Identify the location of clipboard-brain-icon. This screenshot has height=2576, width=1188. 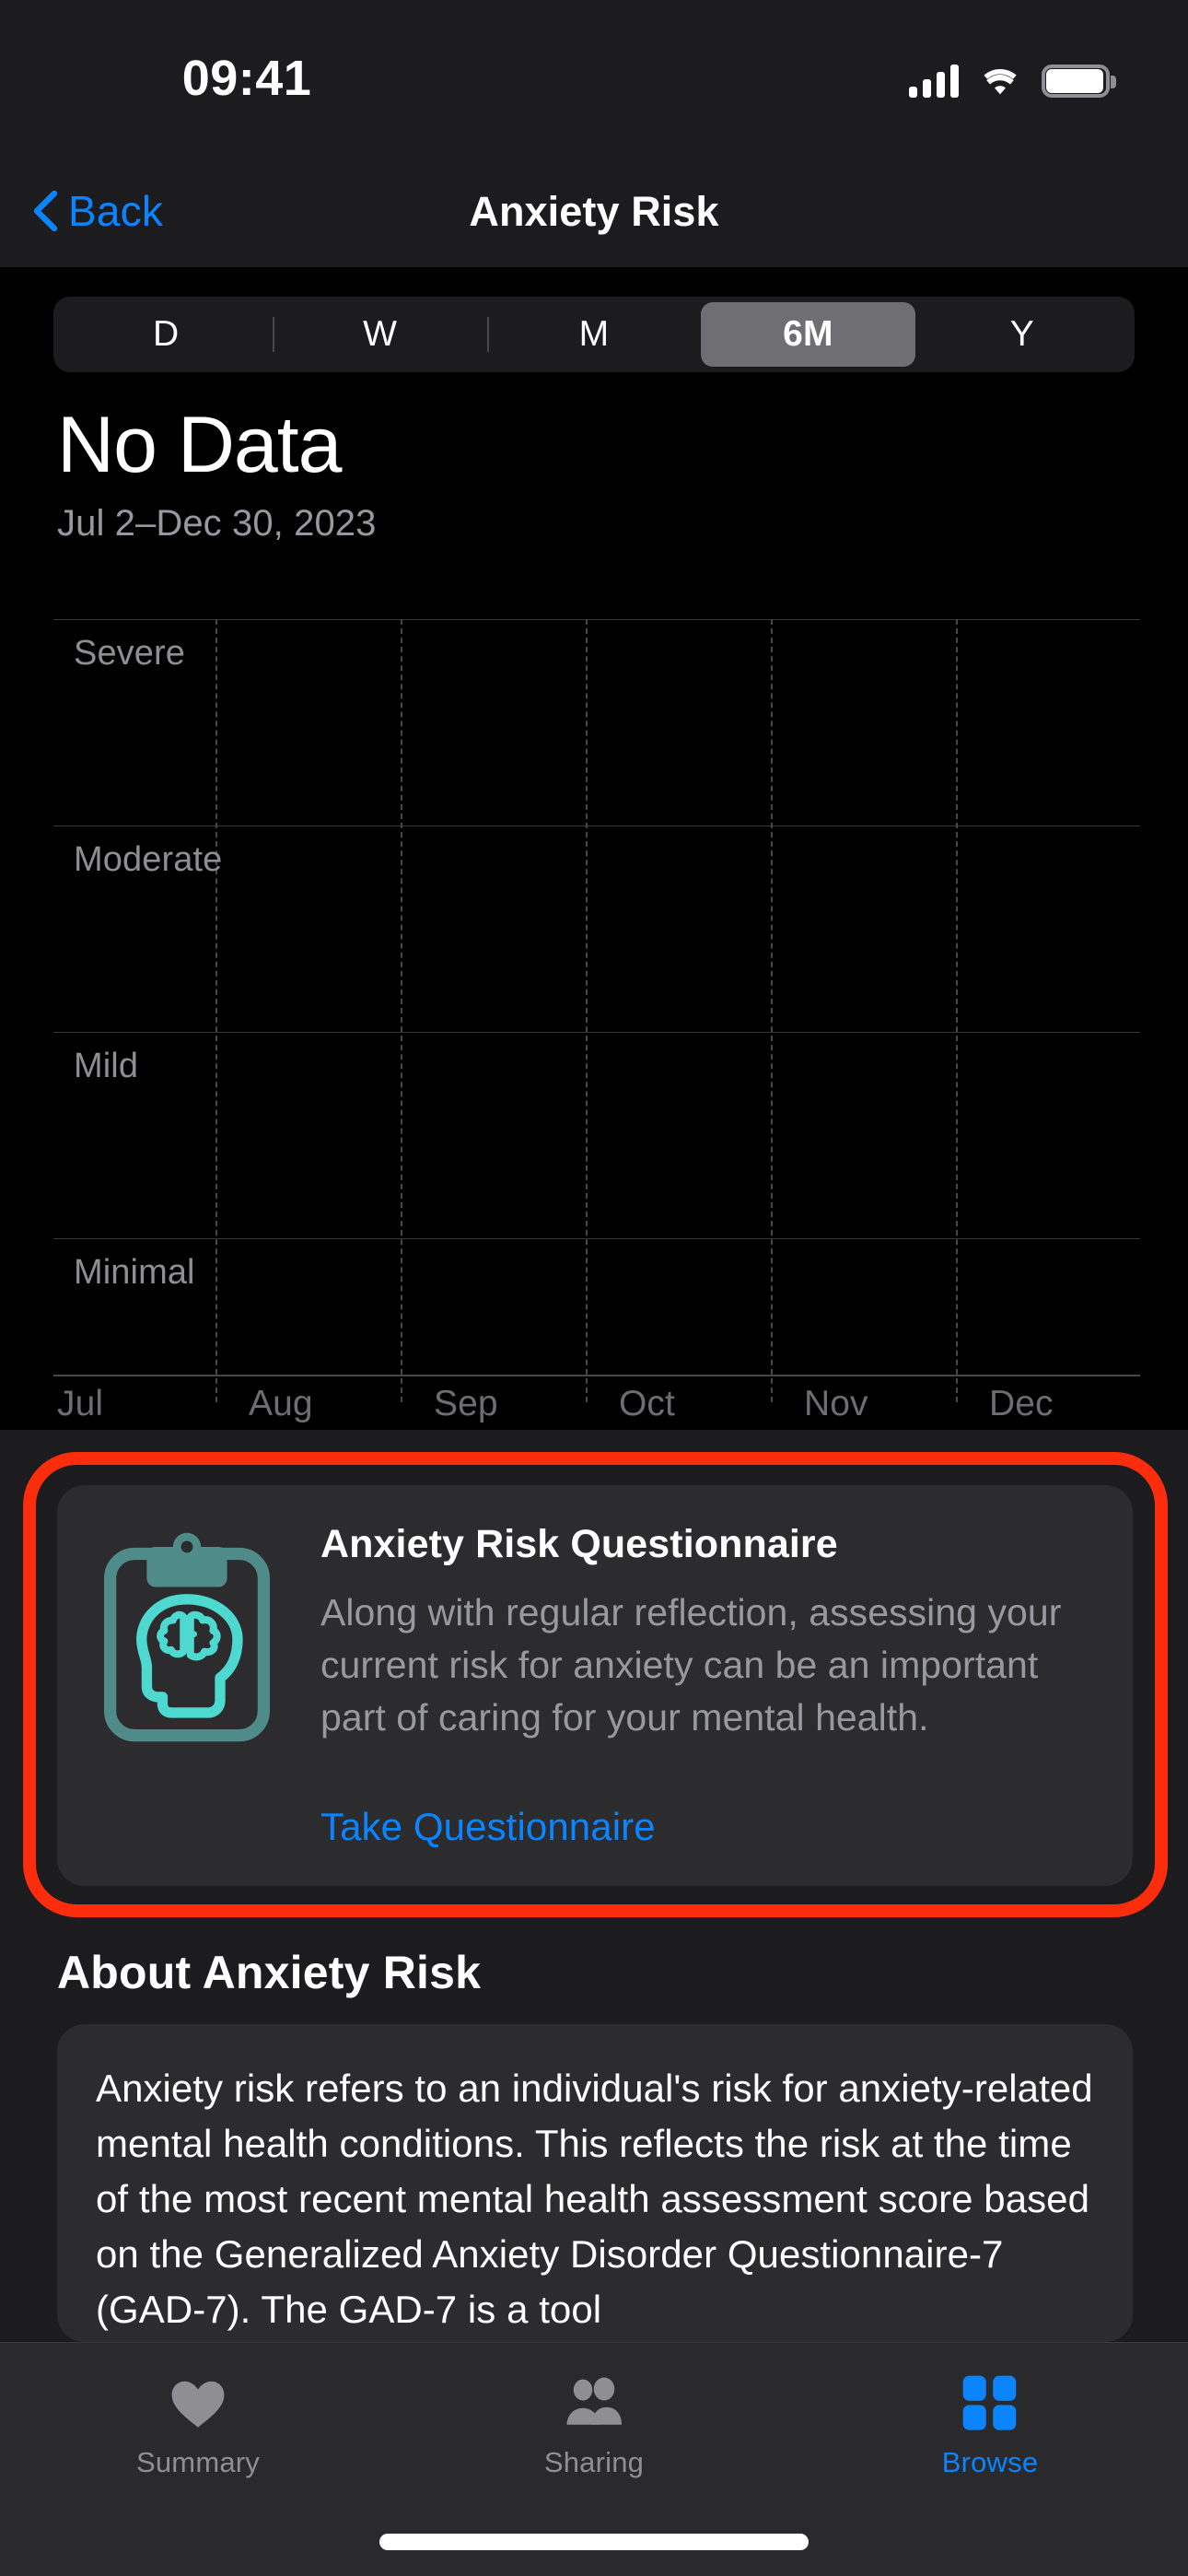
(187, 1637).